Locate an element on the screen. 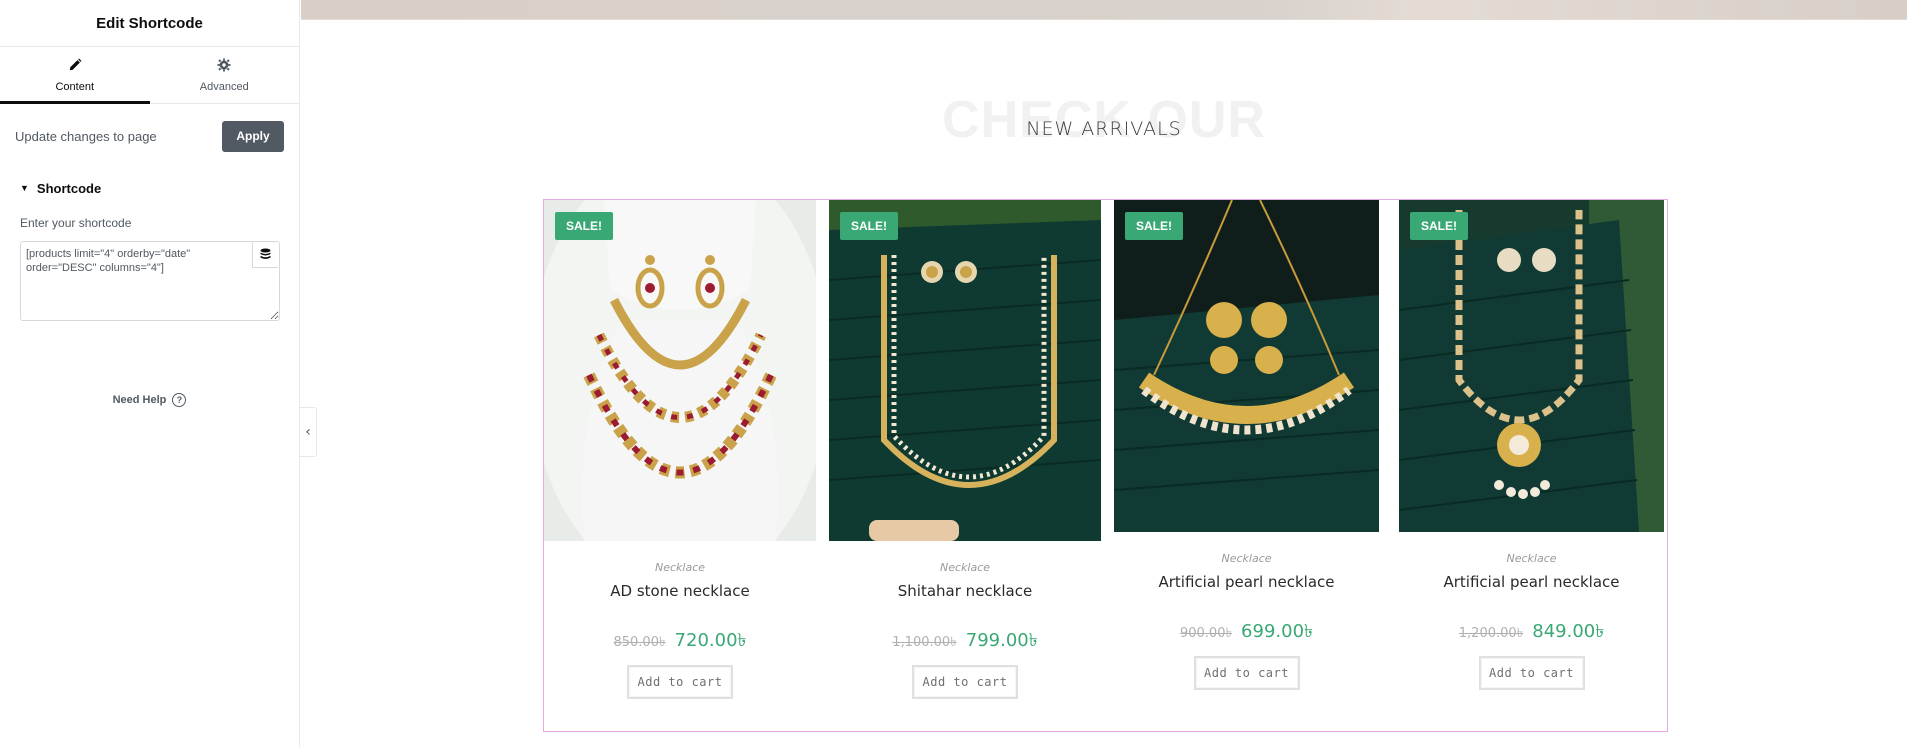 The image size is (1907, 747). sale-price: 799.00৳ is located at coordinates (1001, 640).